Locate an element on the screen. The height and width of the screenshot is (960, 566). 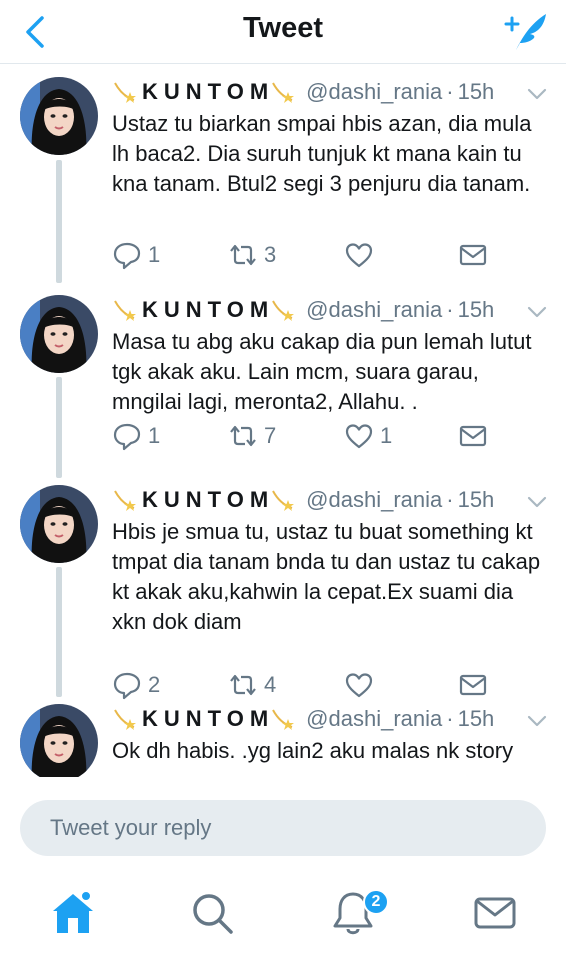
top-bar: Tweet is located at coordinates (283, 32).